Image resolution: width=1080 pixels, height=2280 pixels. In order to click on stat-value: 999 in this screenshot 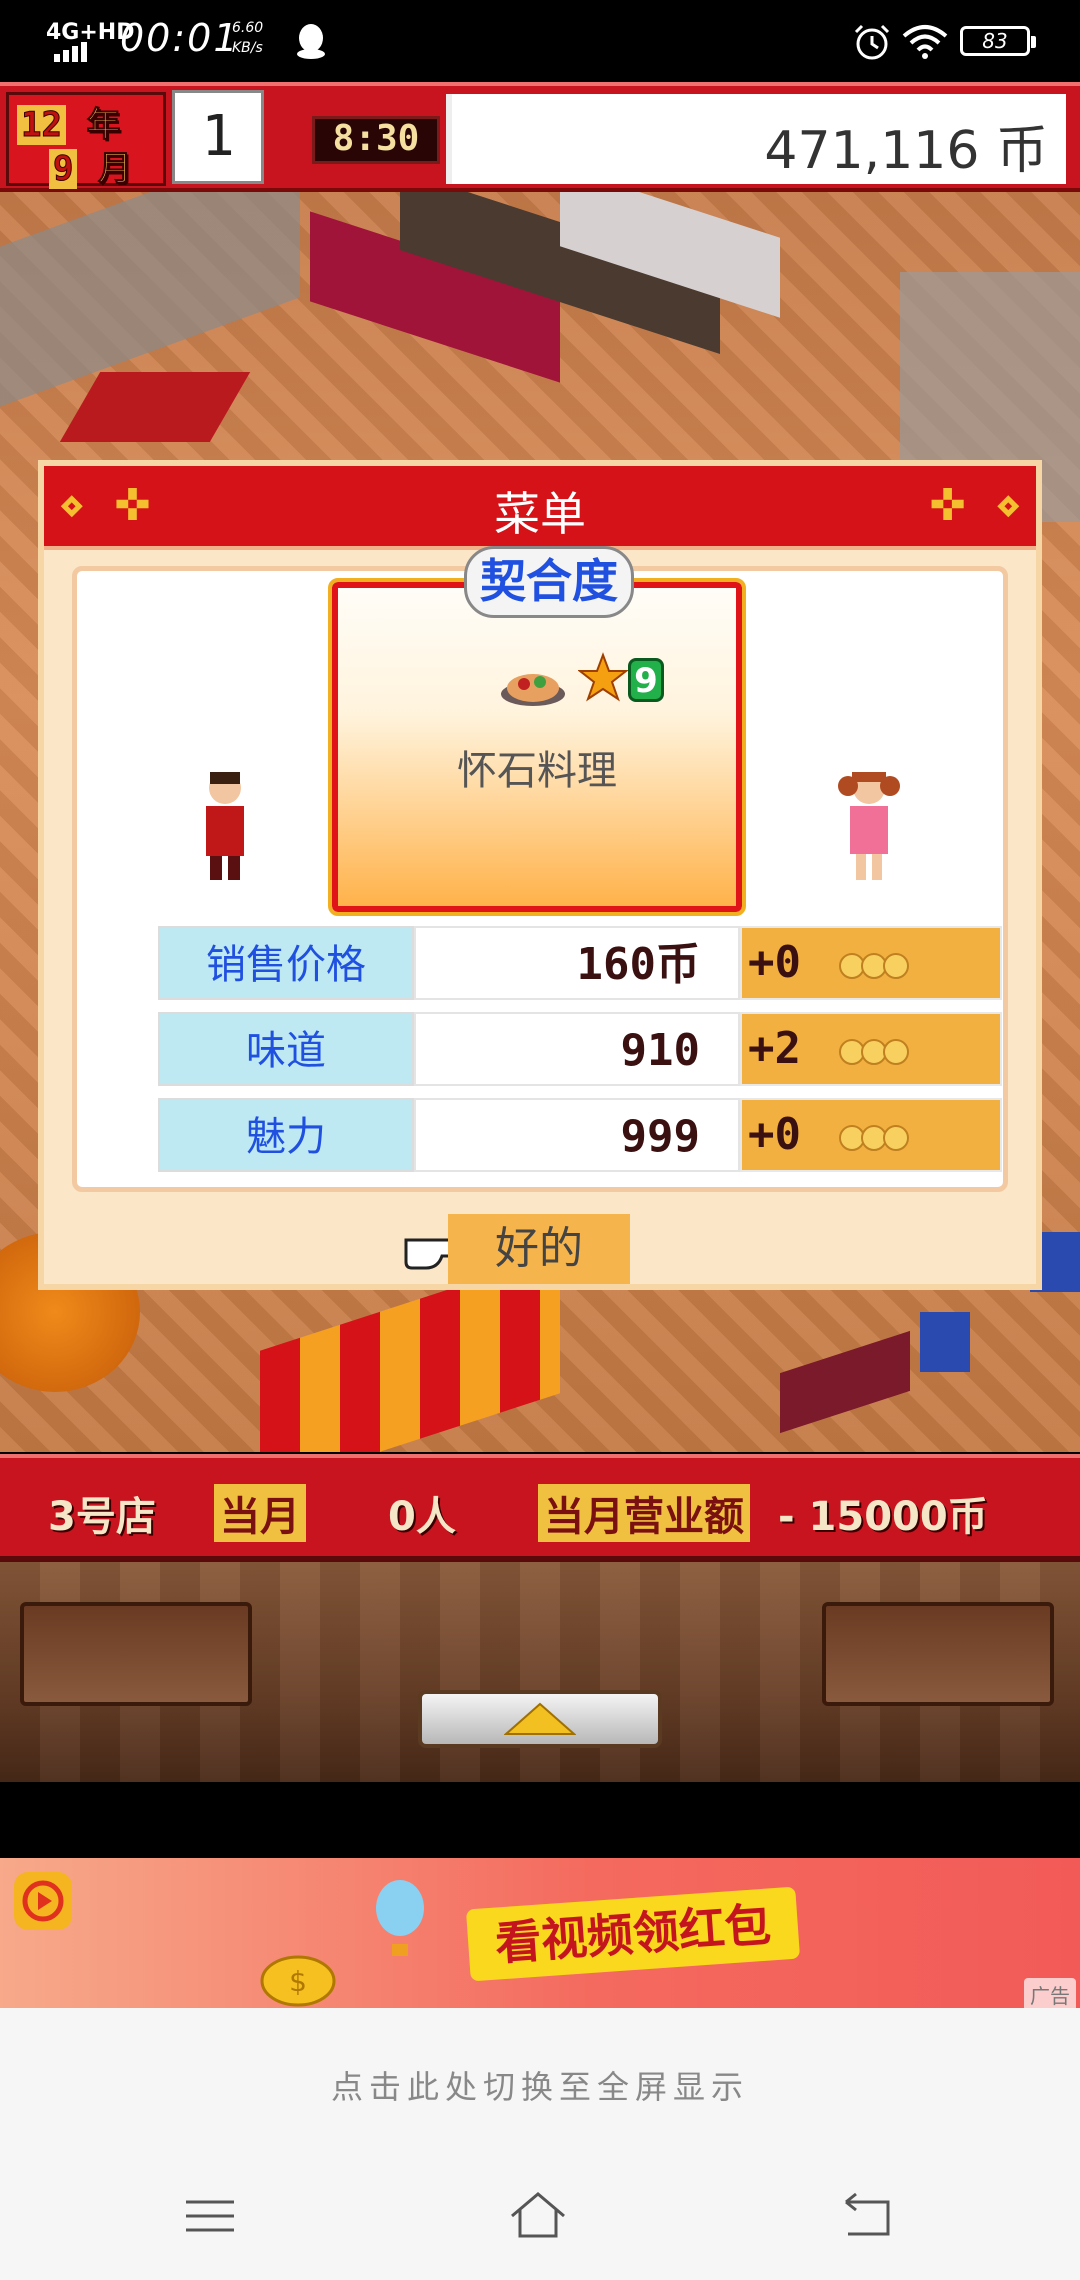, I will do `click(577, 1135)`.